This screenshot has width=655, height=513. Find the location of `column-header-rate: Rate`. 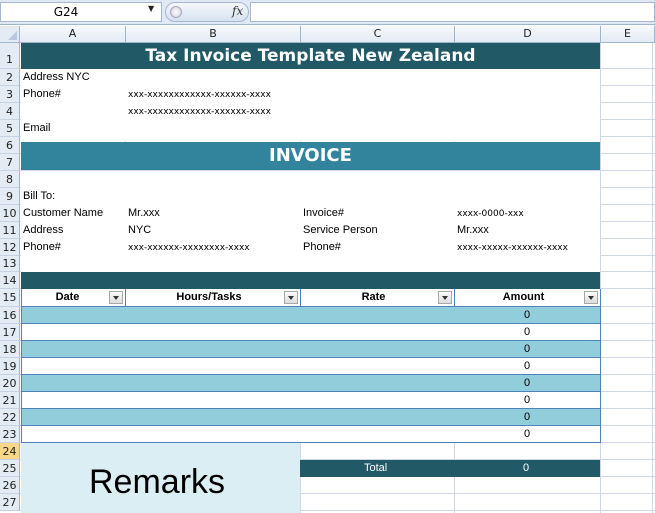

column-header-rate: Rate is located at coordinates (377, 298).